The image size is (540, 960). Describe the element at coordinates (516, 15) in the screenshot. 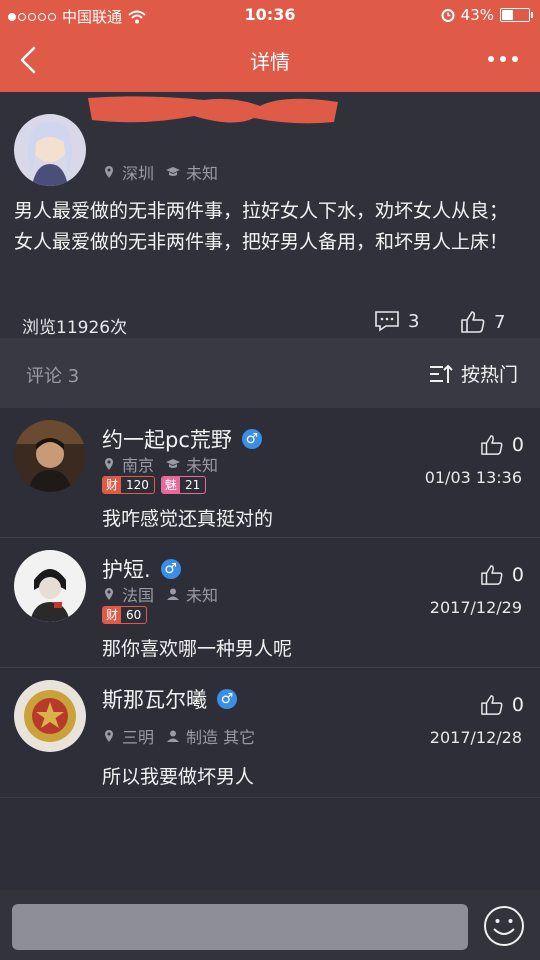

I see `battery-icon` at that location.